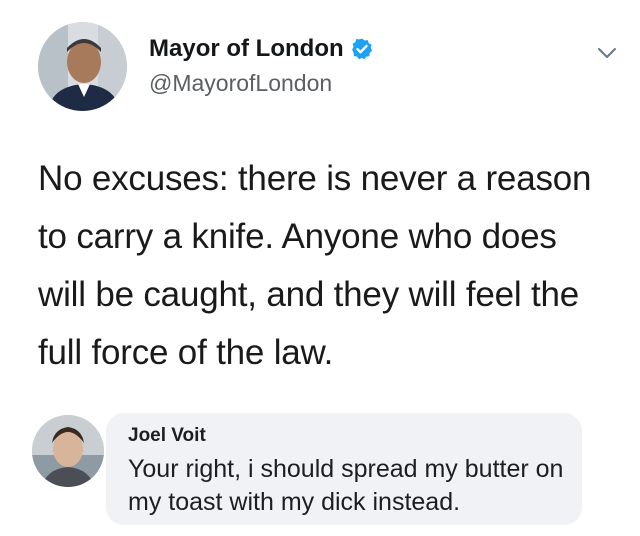  Describe the element at coordinates (167, 436) in the screenshot. I see `reply-author-name: Joel Voit` at that location.